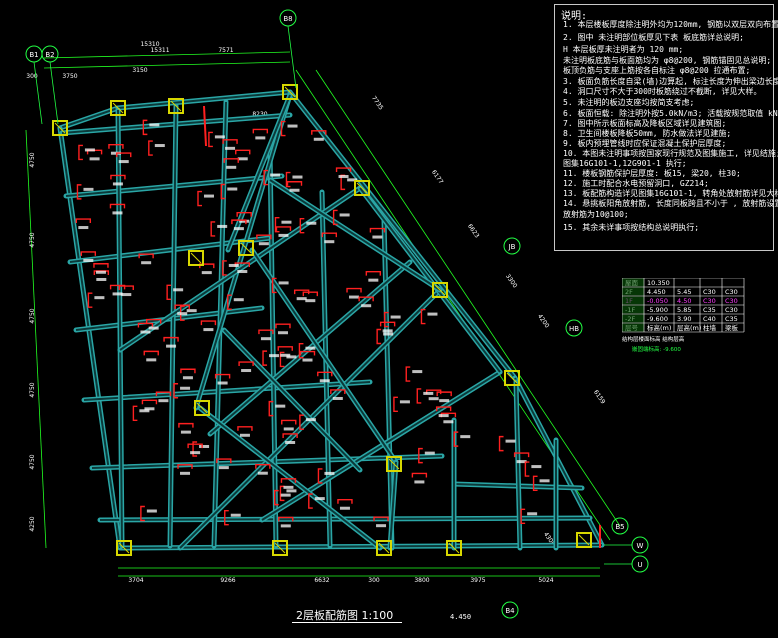 This screenshot has height=638, width=778. What do you see at coordinates (510, 611) in the screenshot?
I see `axis-label: B4` at bounding box center [510, 611].